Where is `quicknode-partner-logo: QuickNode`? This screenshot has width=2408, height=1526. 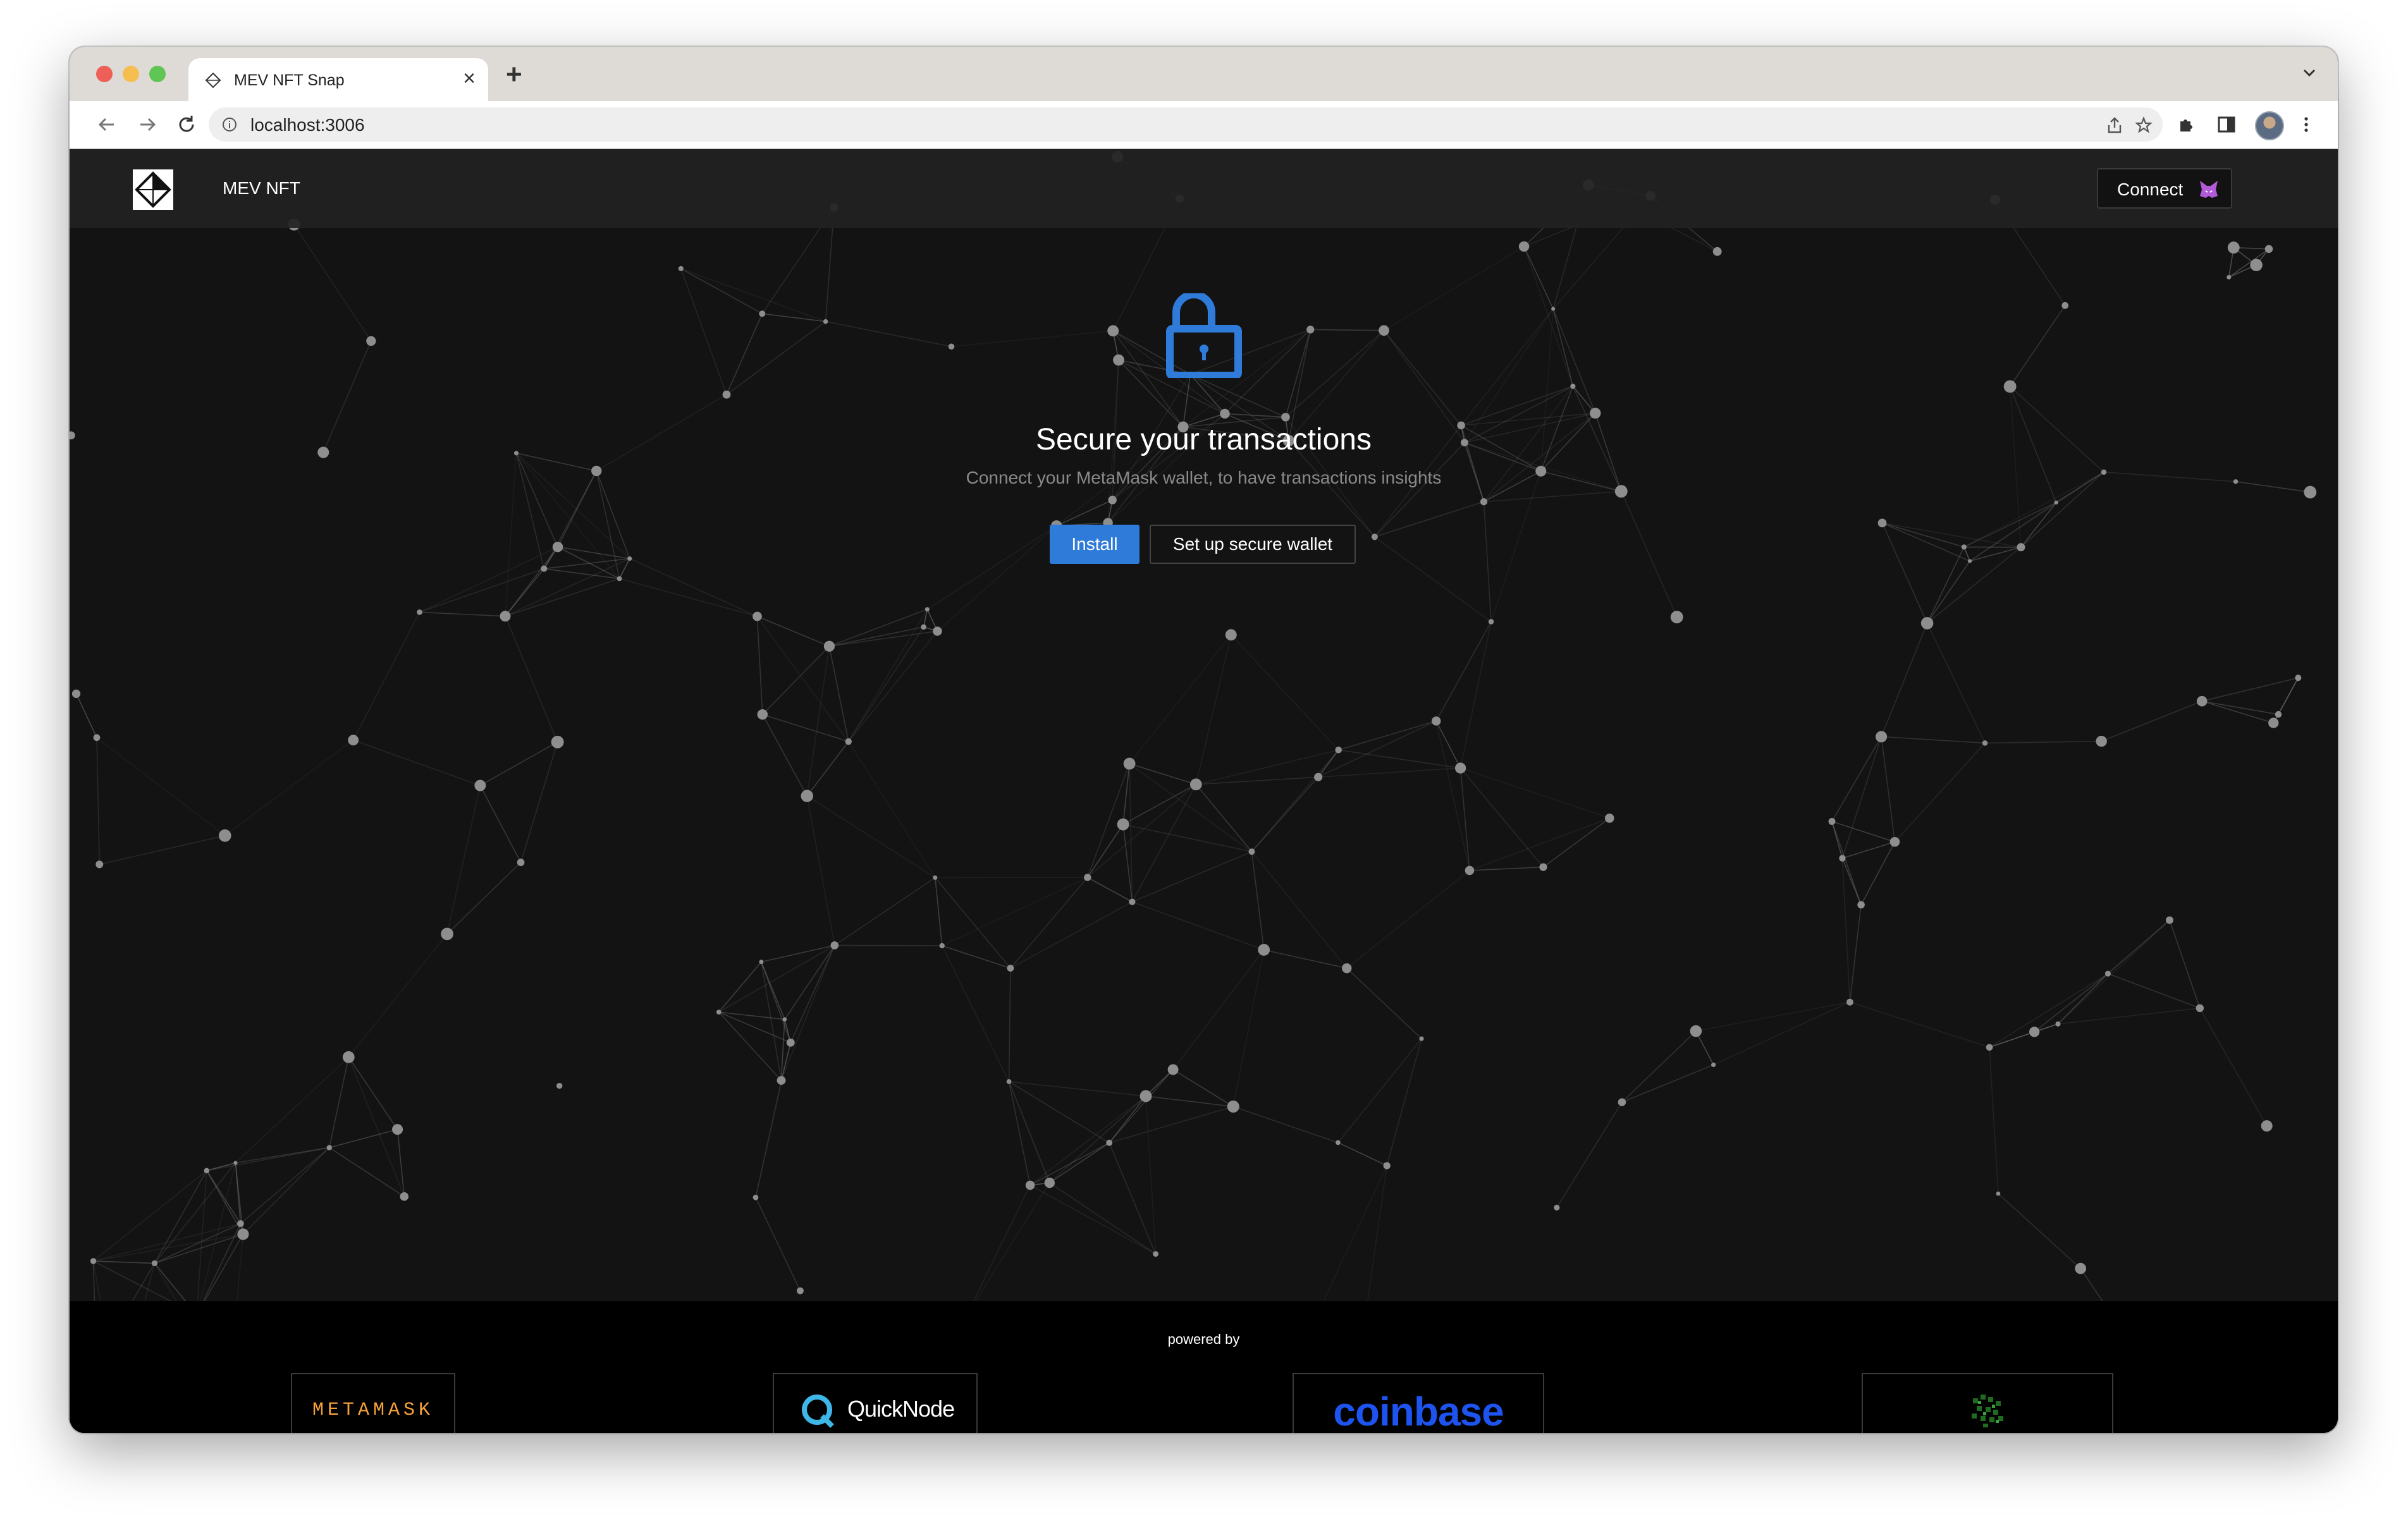
quicknode-partner-logo: QuickNode is located at coordinates (875, 1403).